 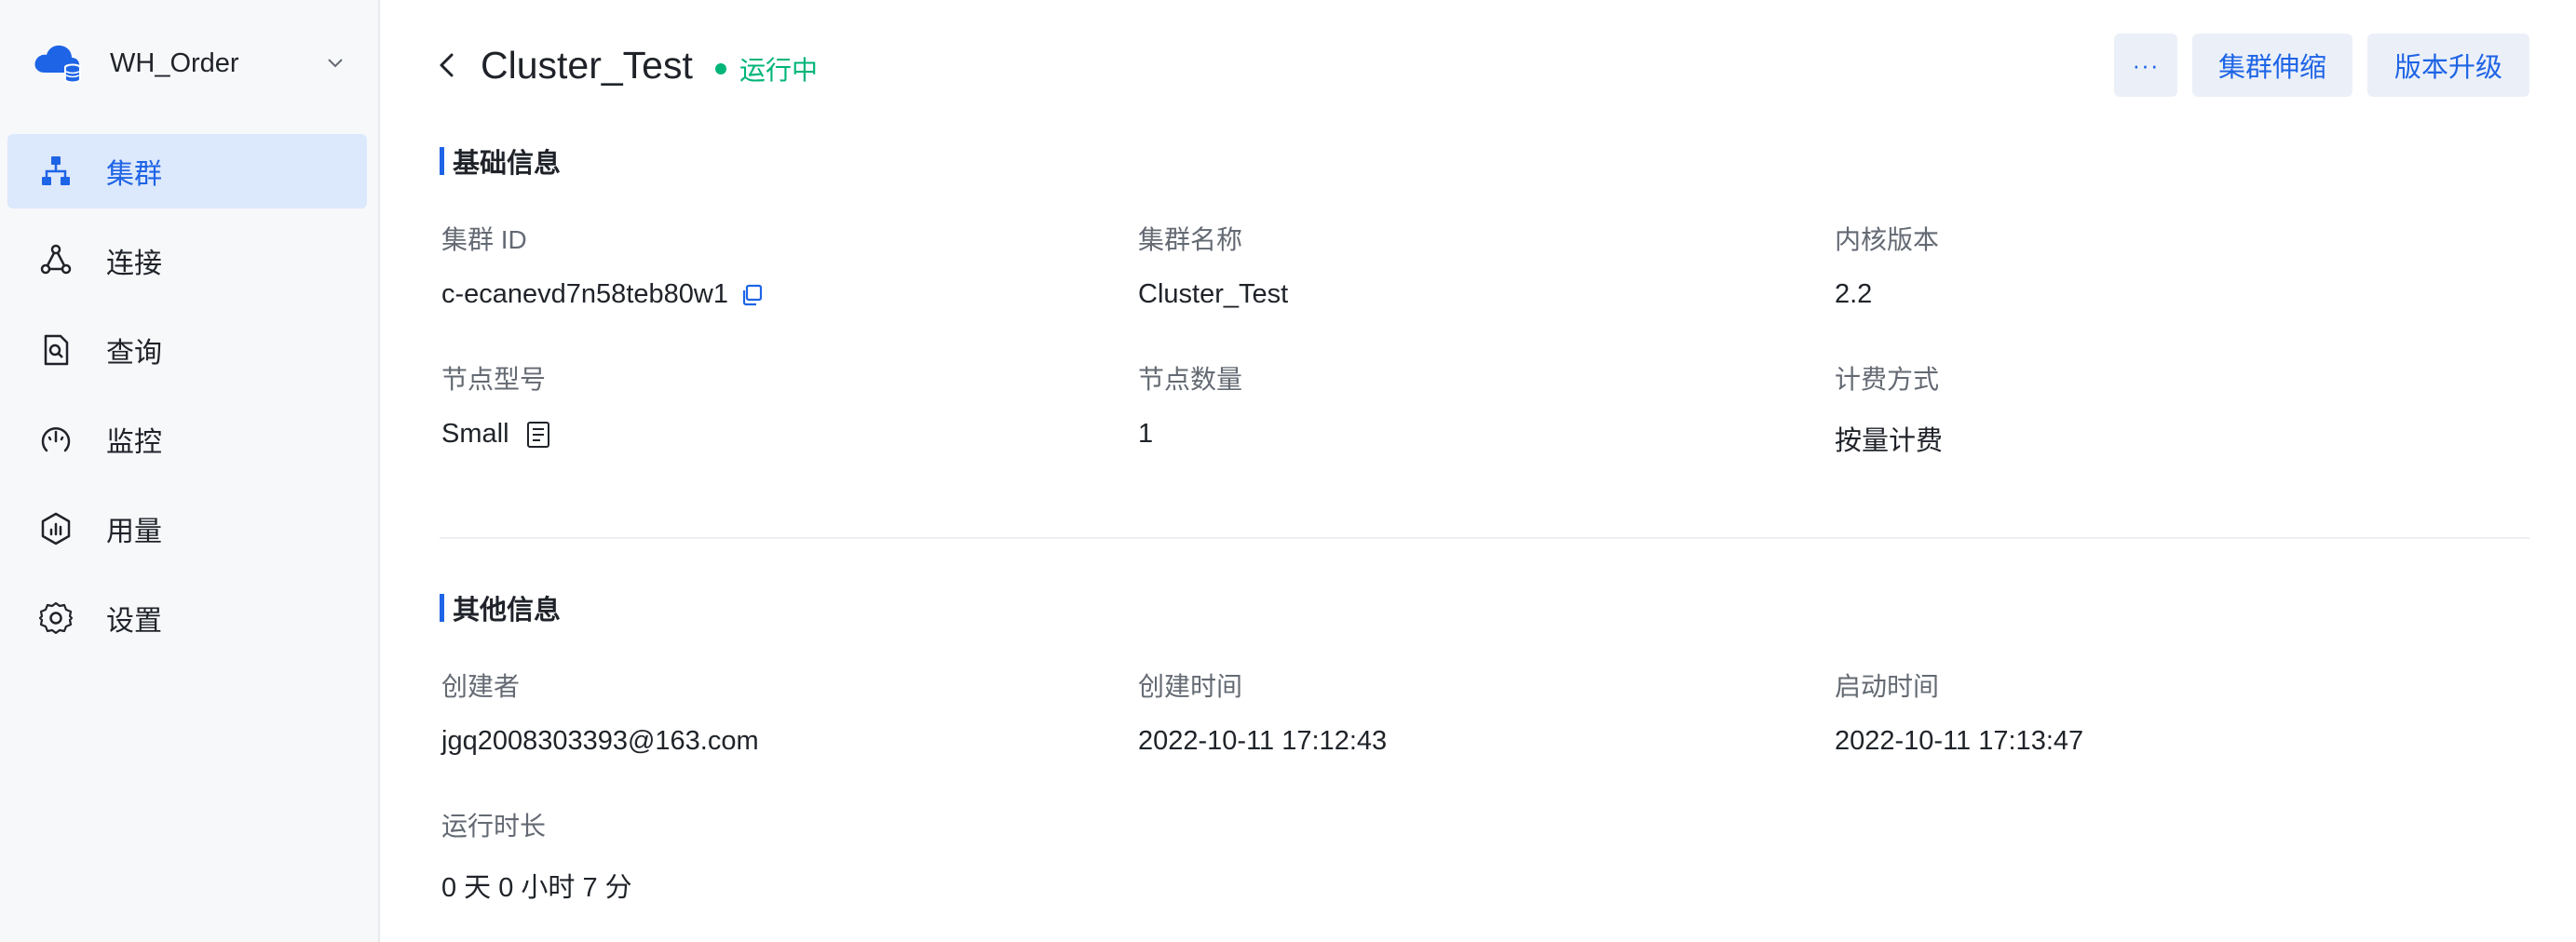 What do you see at coordinates (1213, 265) in the screenshot?
I see `field-cluster-name: 集群名称 Cluster_Test` at bounding box center [1213, 265].